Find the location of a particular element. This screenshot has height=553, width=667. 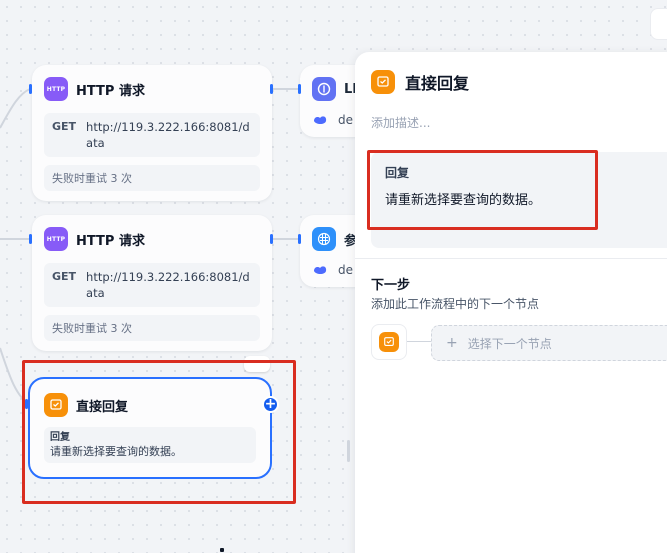

toolbar-button is located at coordinates (658, 24).